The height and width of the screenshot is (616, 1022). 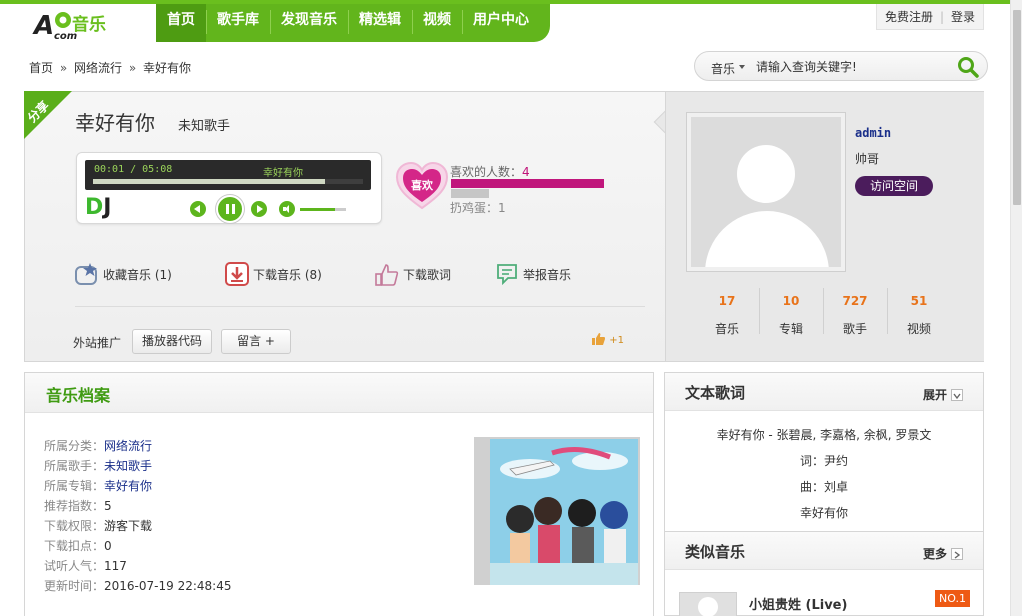 What do you see at coordinates (98, 526) in the screenshot?
I see `meta-row: 下载权限：游客下载` at bounding box center [98, 526].